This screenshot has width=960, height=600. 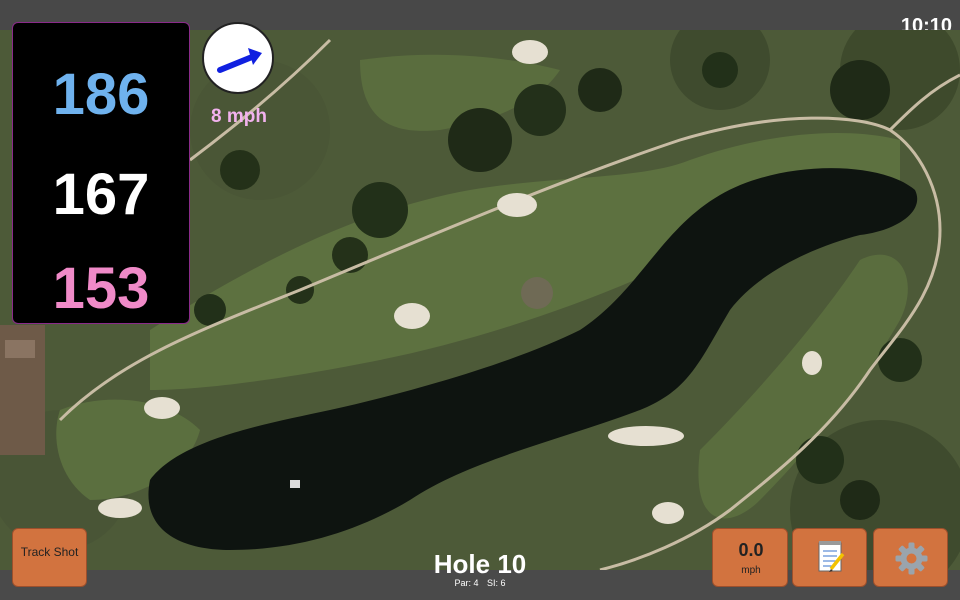 I want to click on wind-direction-indicator, so click(x=238, y=58).